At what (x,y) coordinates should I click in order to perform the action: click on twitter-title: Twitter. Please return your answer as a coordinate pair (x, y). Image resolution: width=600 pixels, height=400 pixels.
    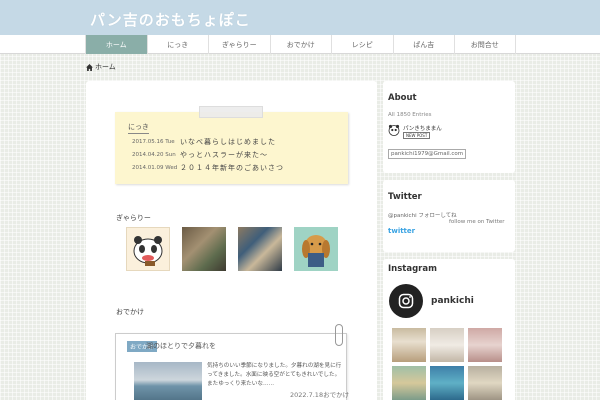
    Looking at the image, I should click on (405, 197).